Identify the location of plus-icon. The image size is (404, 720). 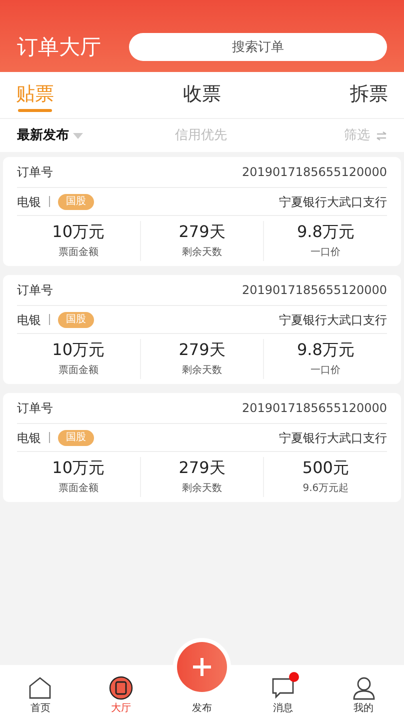
(202, 667).